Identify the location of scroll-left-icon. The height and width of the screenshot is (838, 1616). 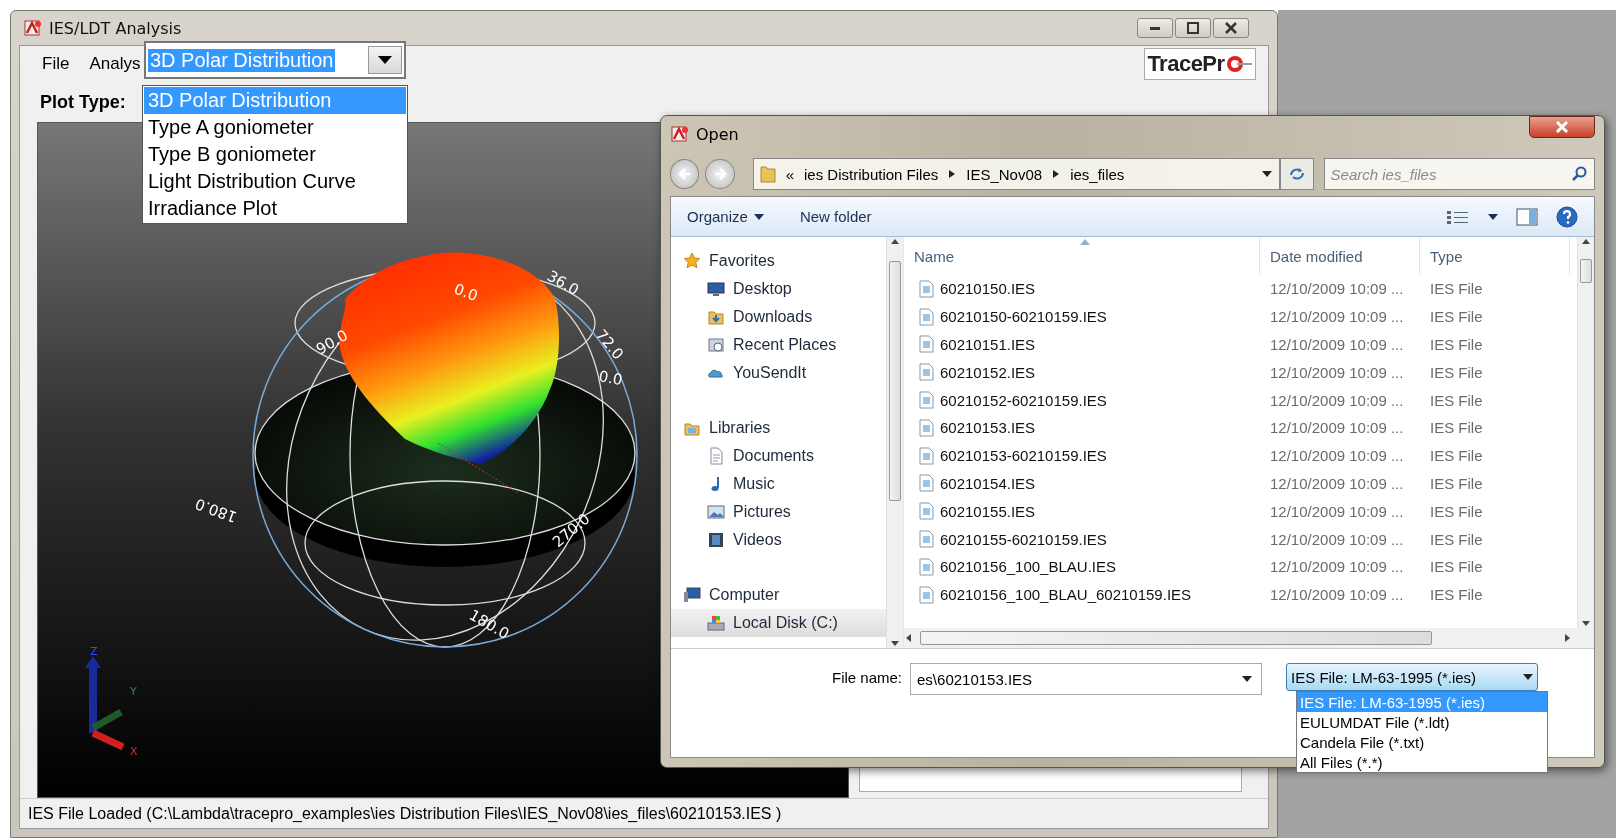
(909, 638).